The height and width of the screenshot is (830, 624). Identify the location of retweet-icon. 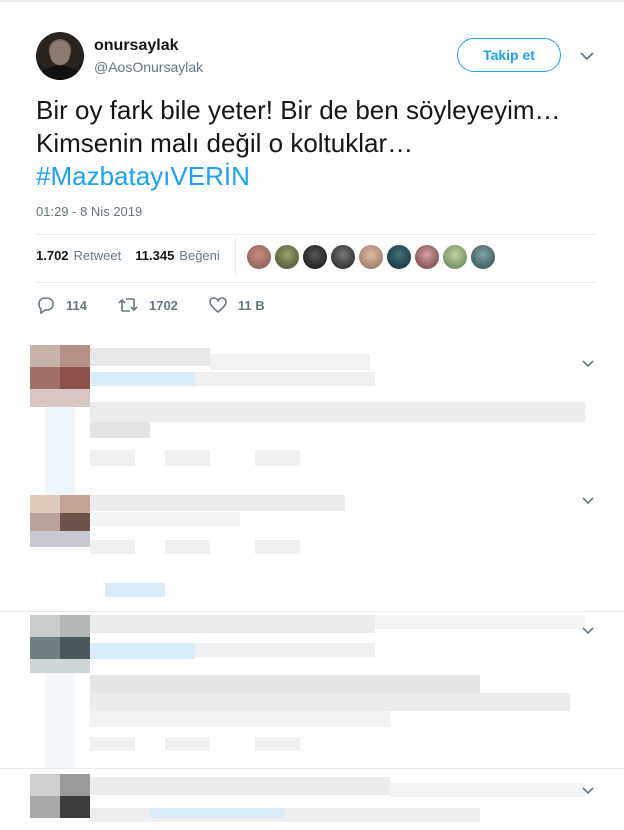
(128, 305).